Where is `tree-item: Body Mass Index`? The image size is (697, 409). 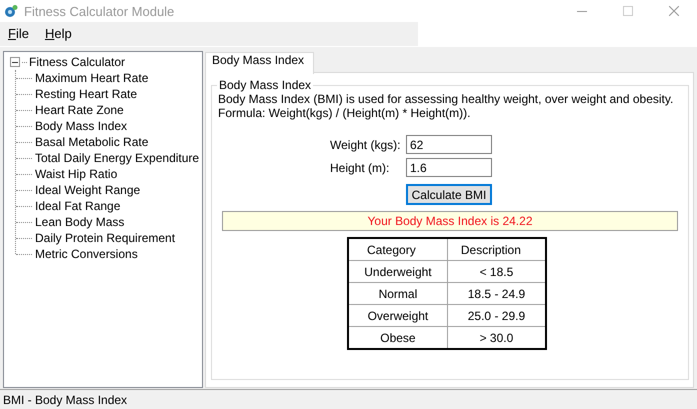 tree-item: Body Mass Index is located at coordinates (81, 126).